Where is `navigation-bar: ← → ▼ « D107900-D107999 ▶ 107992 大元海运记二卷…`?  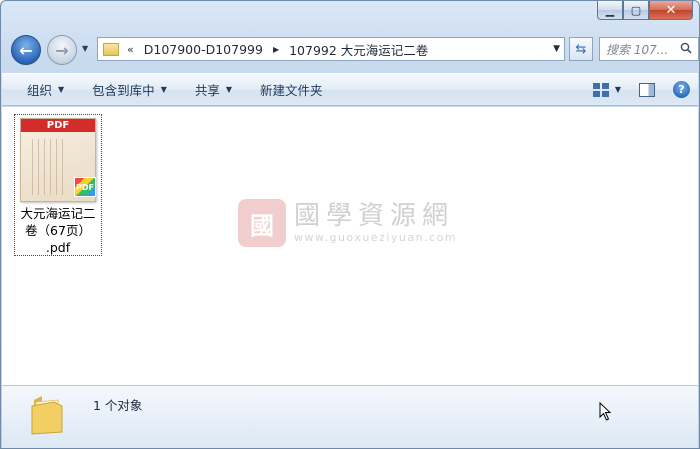
navigation-bar: ← → ▼ « D107900-D107999 ▶ 107992 大元海运记二卷… is located at coordinates (354, 51).